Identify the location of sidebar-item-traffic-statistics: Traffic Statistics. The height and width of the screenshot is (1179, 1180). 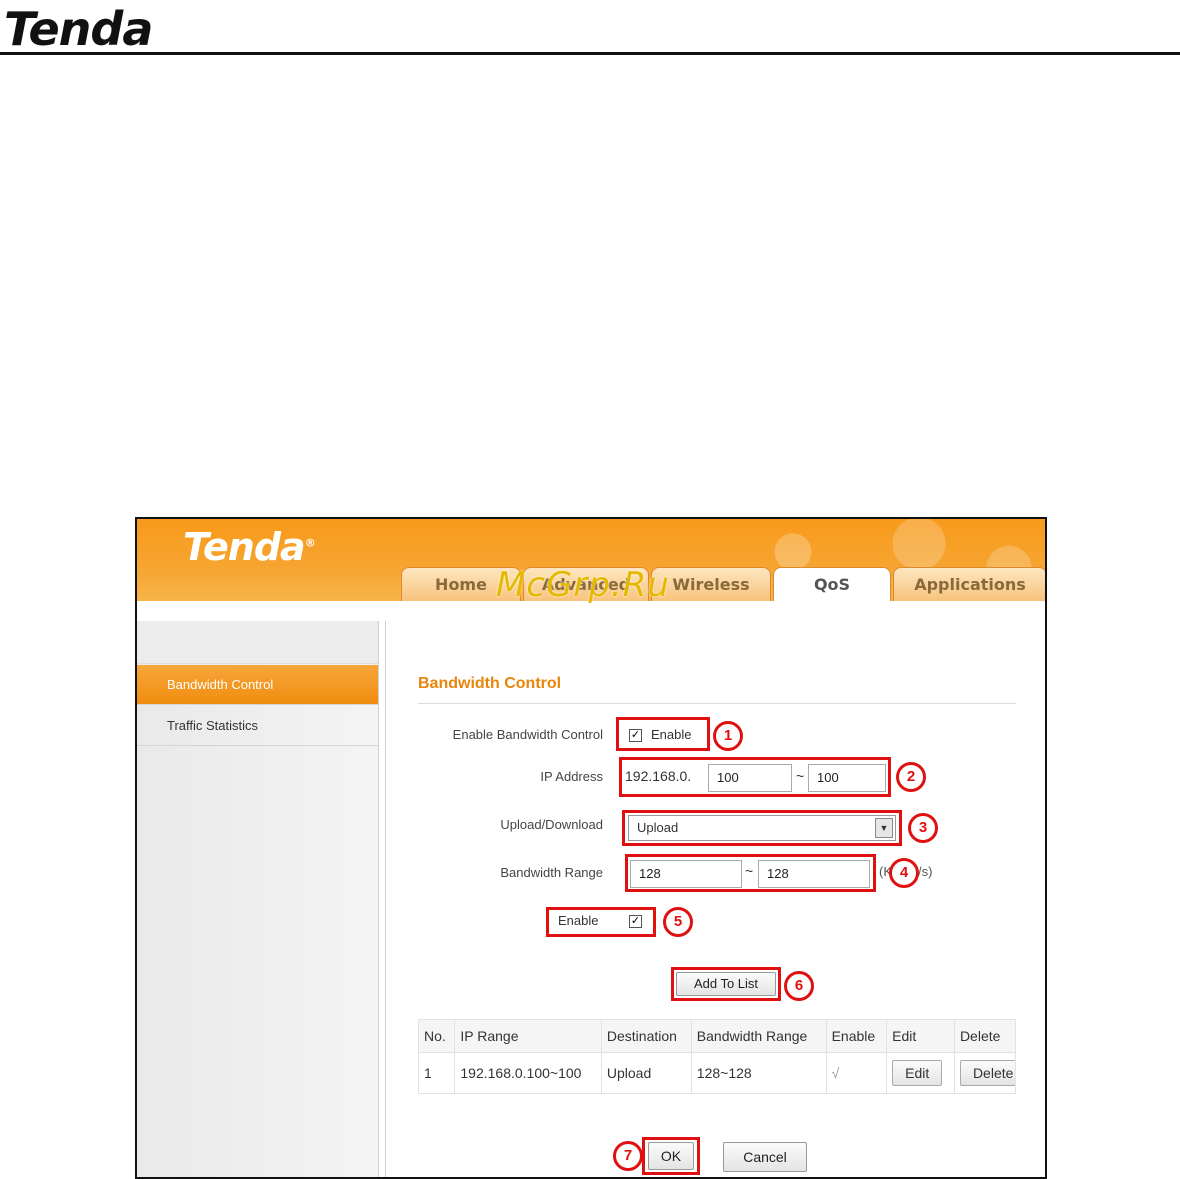
(257, 726).